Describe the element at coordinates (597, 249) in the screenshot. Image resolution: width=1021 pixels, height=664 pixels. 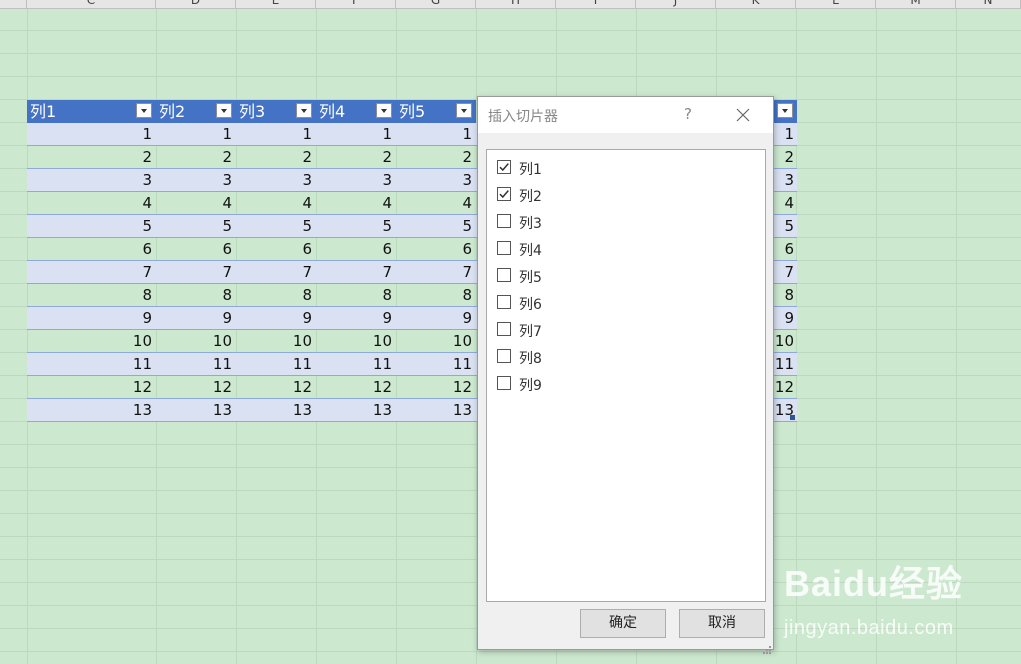
I see `slicer-option: 列4` at that location.